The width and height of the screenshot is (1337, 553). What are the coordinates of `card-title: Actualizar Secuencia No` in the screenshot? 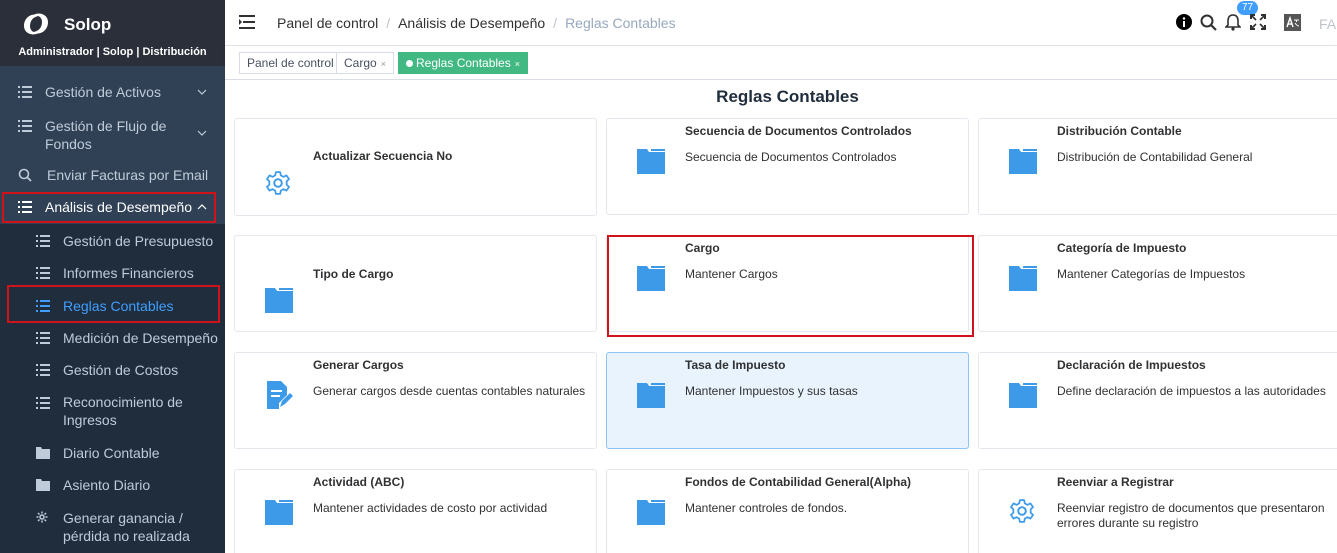 It's located at (383, 156).